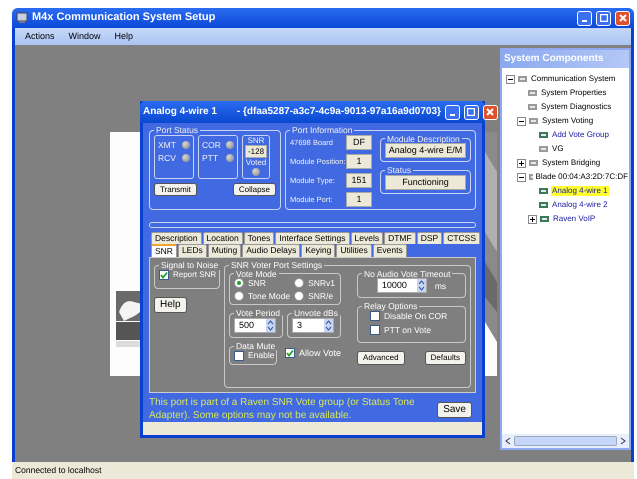 This screenshot has width=637, height=479. I want to click on group-title: Port Status, so click(177, 130).